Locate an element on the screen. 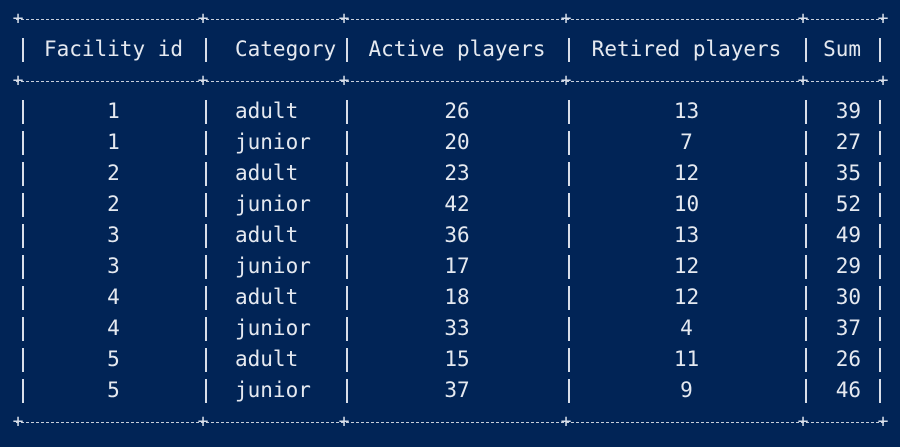  table-row: 4 adult 18 12 30 is located at coordinates (450, 297).